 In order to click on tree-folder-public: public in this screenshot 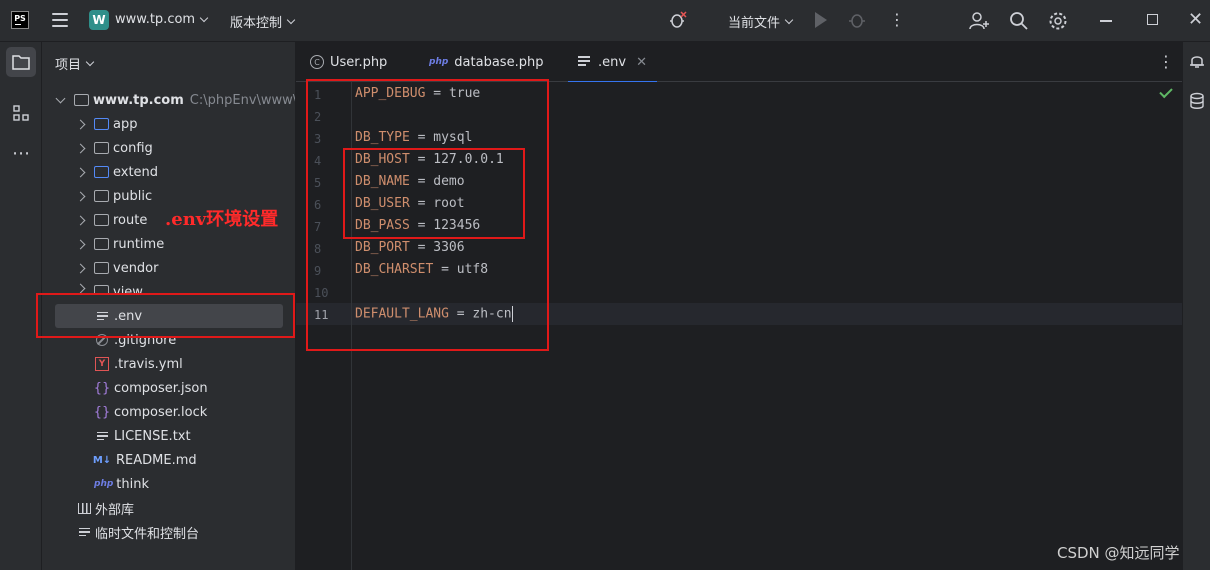, I will do `click(114, 196)`.